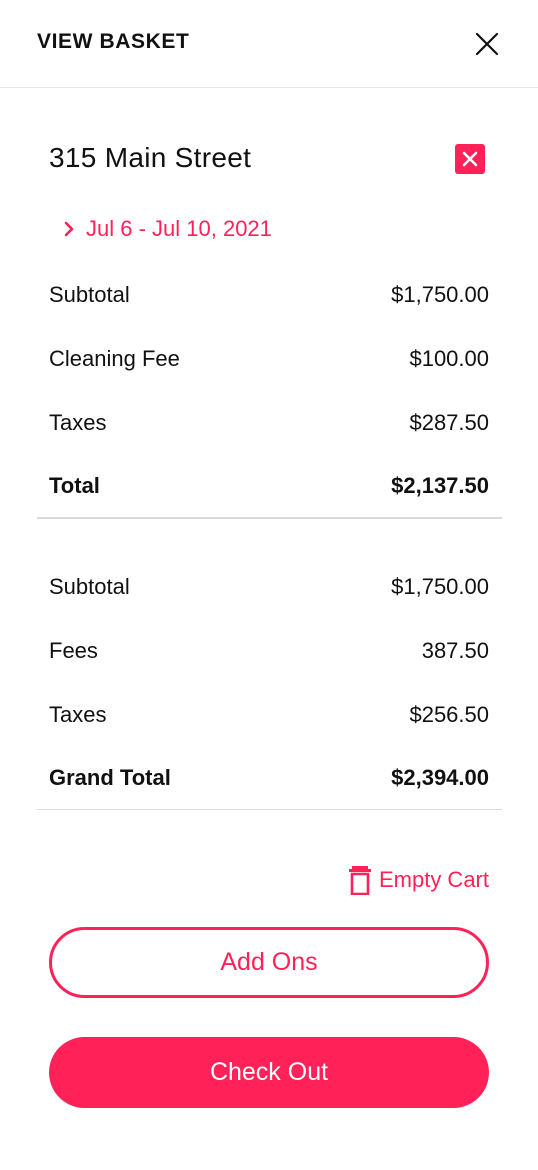 The height and width of the screenshot is (1170, 538). I want to click on item-subtotal-row: Subtotal $1,750.00, so click(269, 295).